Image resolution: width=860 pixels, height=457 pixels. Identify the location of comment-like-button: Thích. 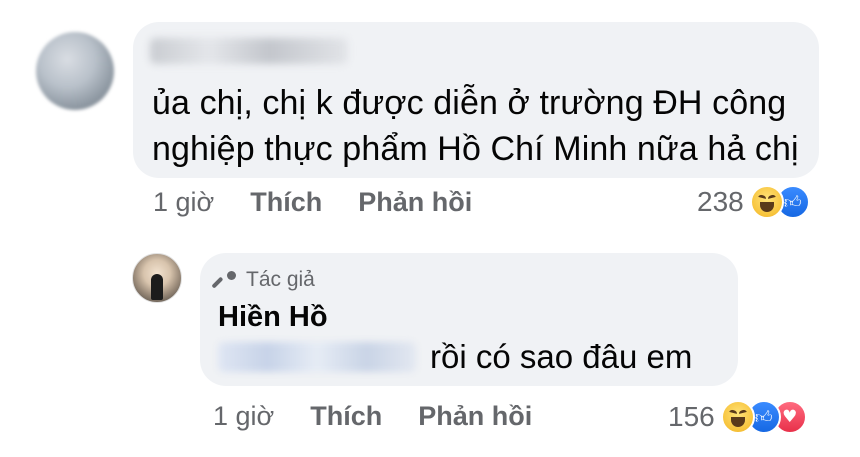
(286, 202).